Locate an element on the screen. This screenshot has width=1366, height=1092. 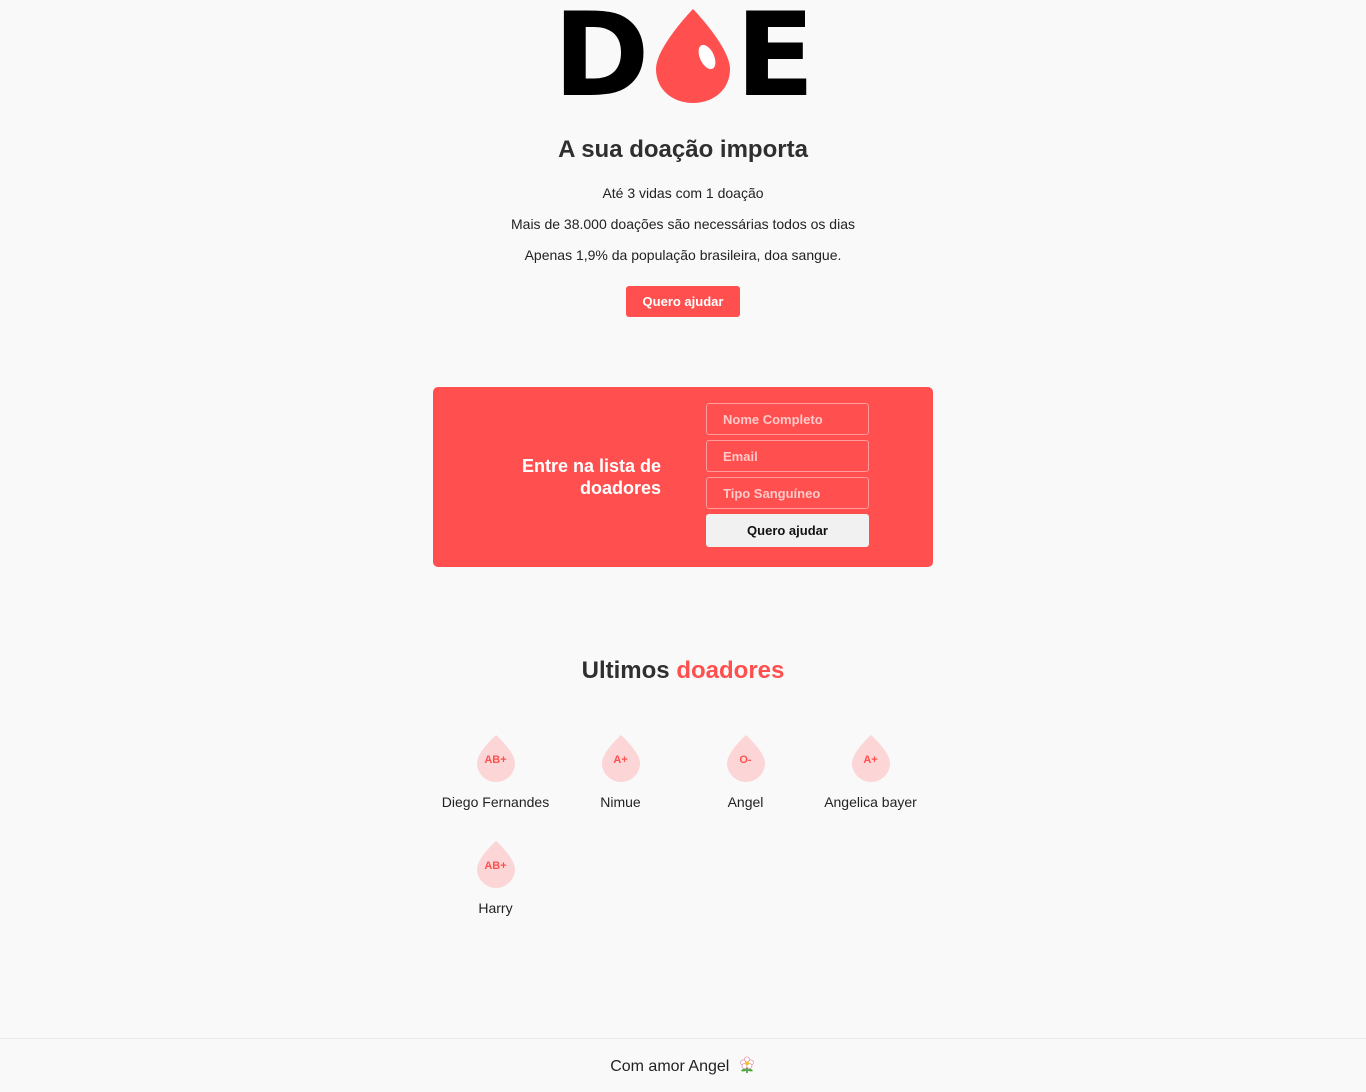
logo: D E is located at coordinates (683, 61).